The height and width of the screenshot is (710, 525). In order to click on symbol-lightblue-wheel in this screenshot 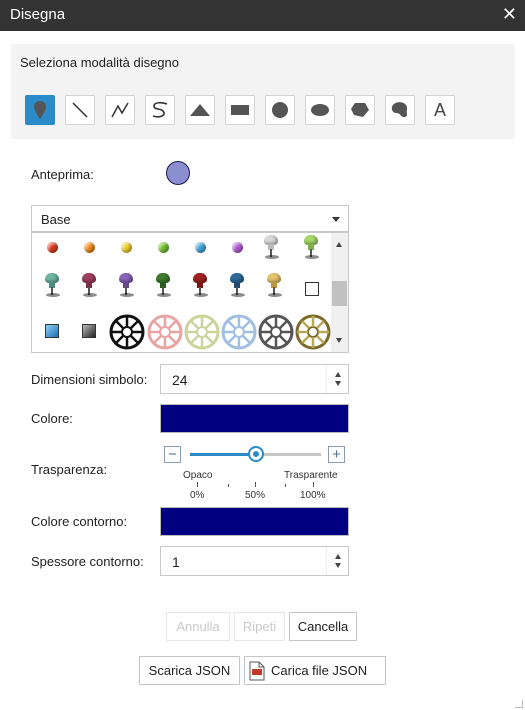, I will do `click(239, 332)`.